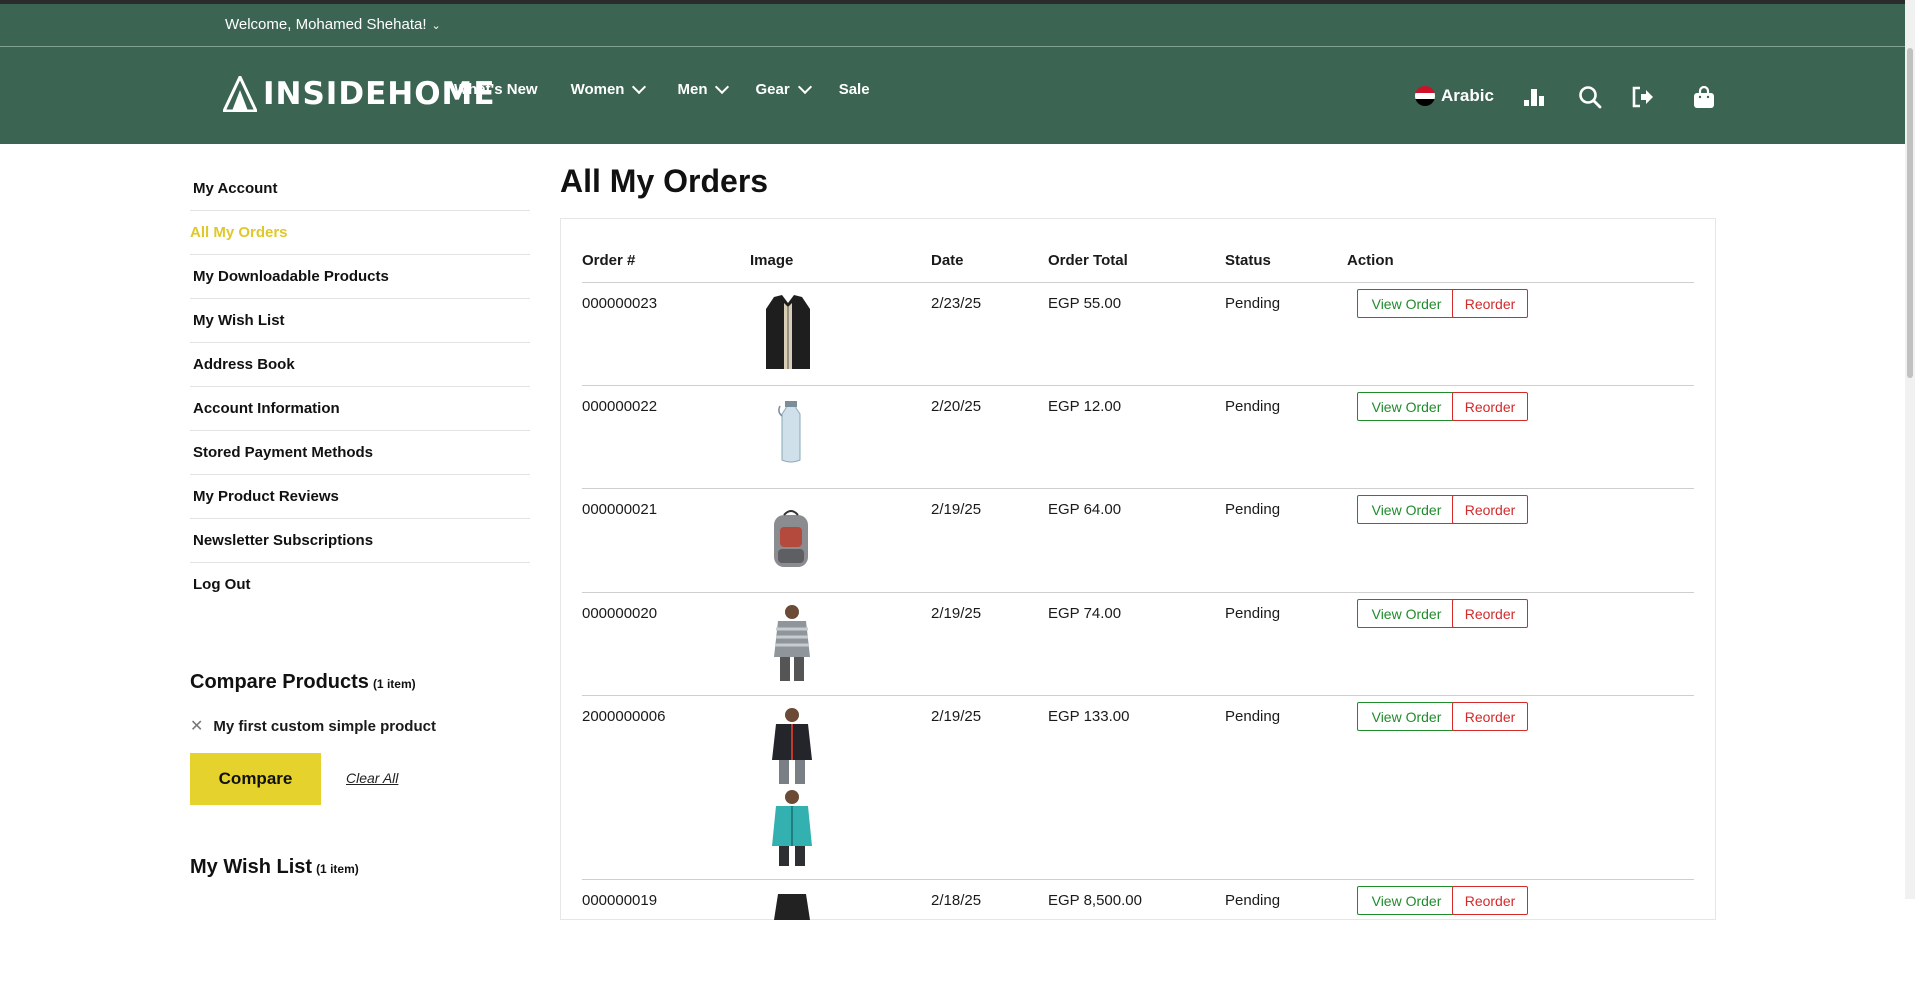  I want to click on nav-men: Men, so click(703, 88).